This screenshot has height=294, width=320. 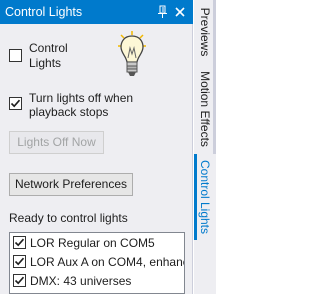 I want to click on turn-off-on-stop-checkbox, so click(x=15, y=103).